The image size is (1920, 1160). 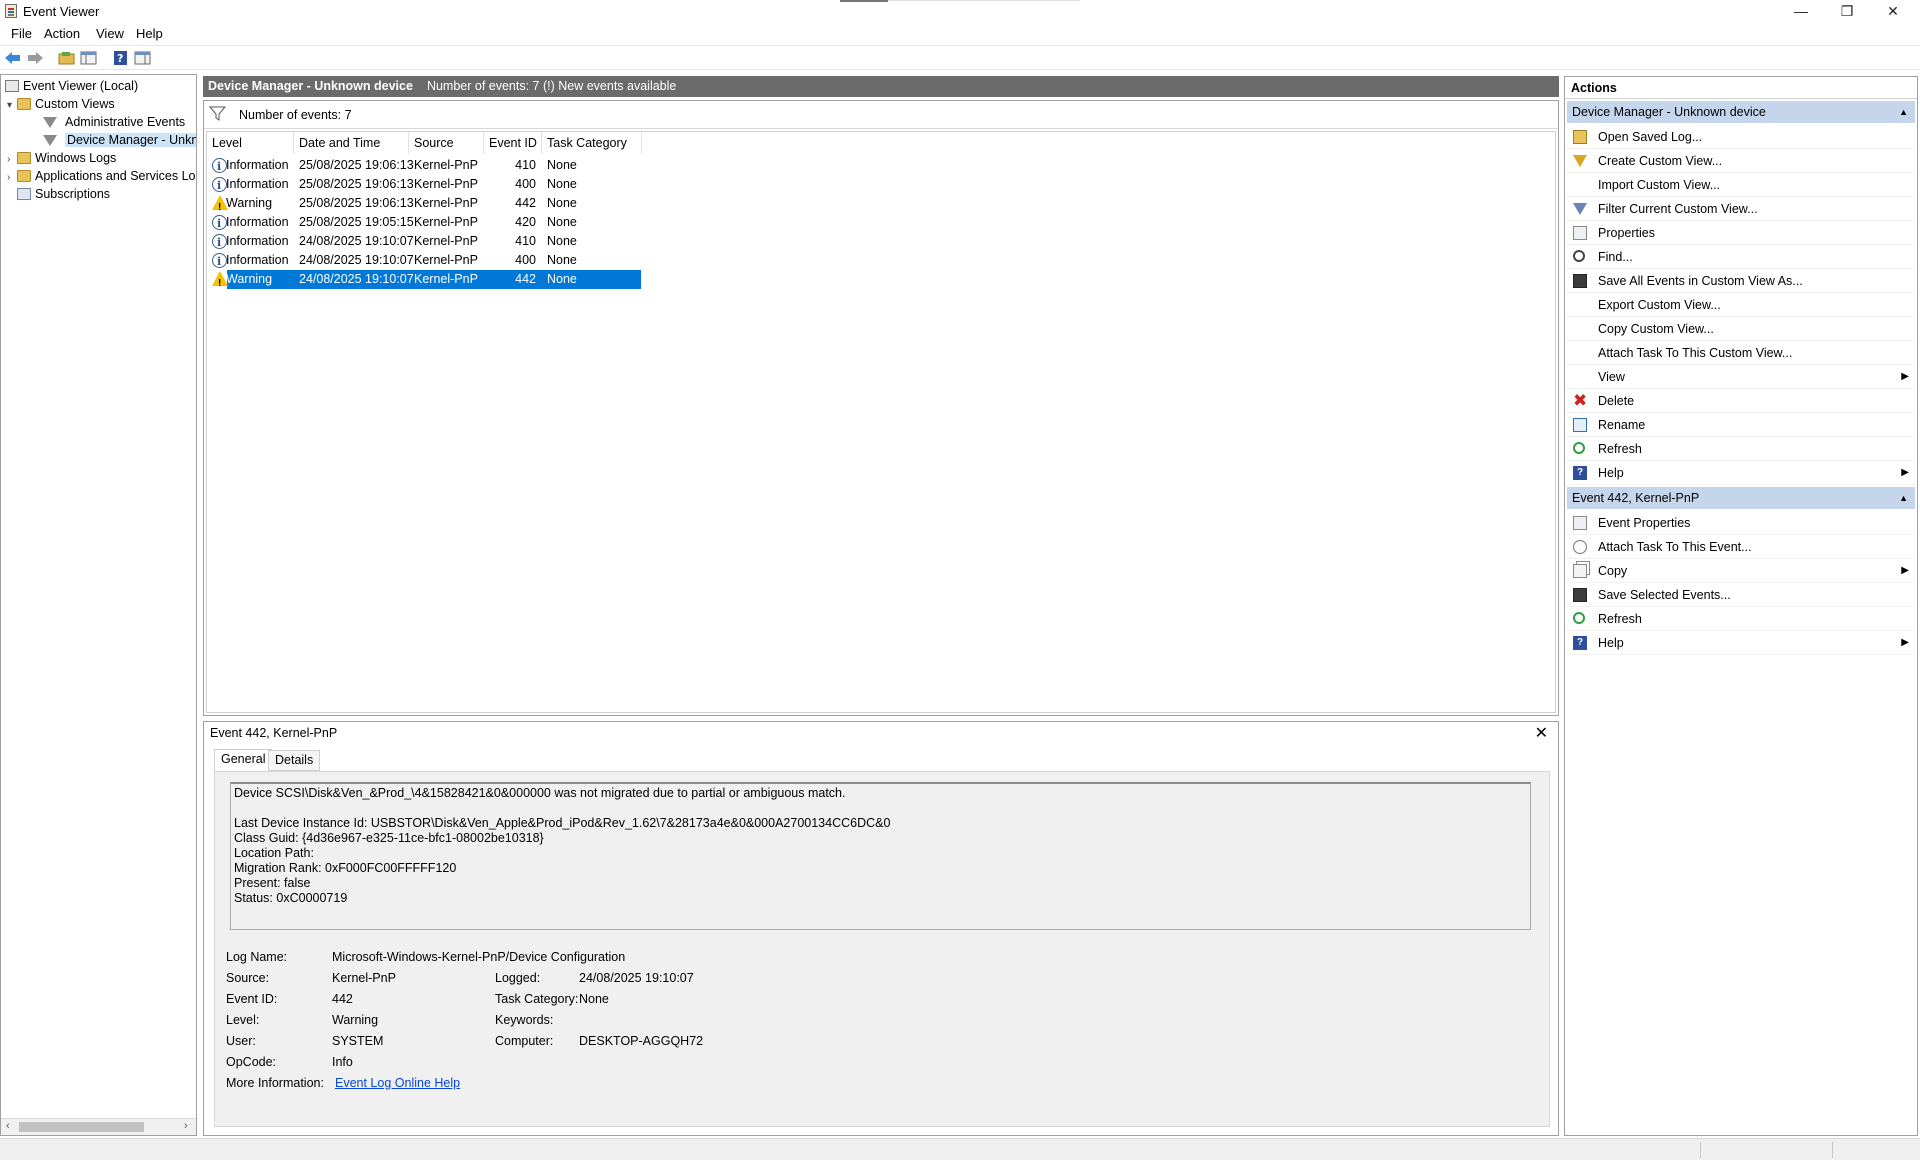 I want to click on event-log-online-help-link: Event Log Online Help, so click(x=397, y=1083).